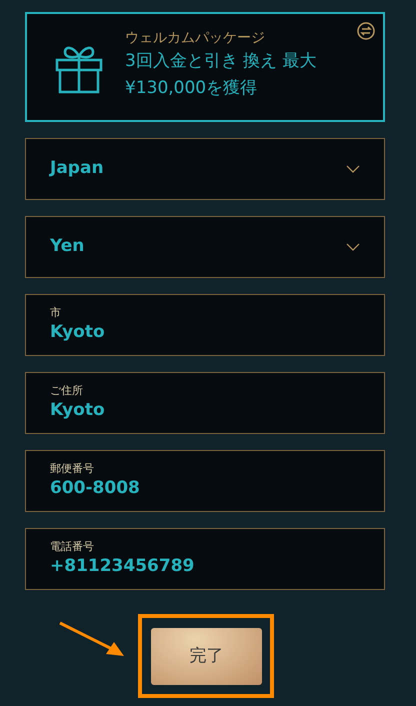 This screenshot has height=706, width=416. I want to click on select-field: Yen, so click(205, 247).